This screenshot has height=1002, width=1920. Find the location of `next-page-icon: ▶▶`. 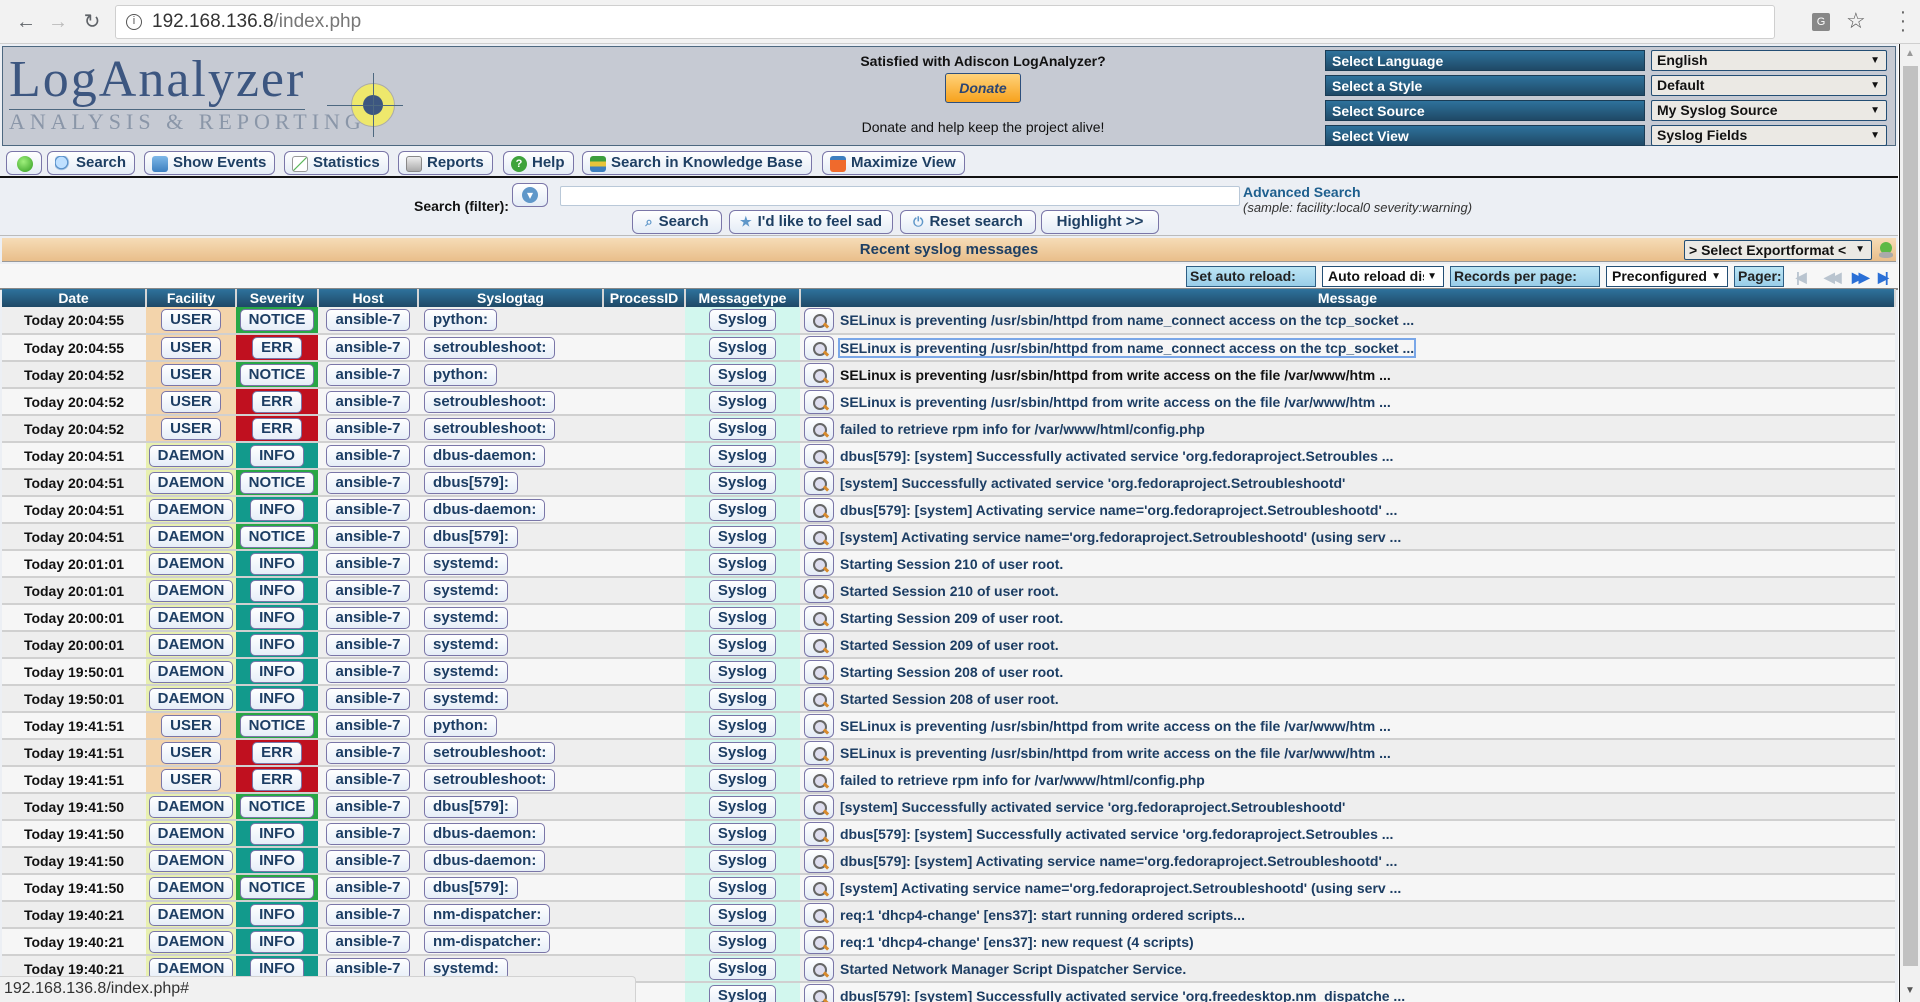

next-page-icon: ▶▶ is located at coordinates (1861, 277).